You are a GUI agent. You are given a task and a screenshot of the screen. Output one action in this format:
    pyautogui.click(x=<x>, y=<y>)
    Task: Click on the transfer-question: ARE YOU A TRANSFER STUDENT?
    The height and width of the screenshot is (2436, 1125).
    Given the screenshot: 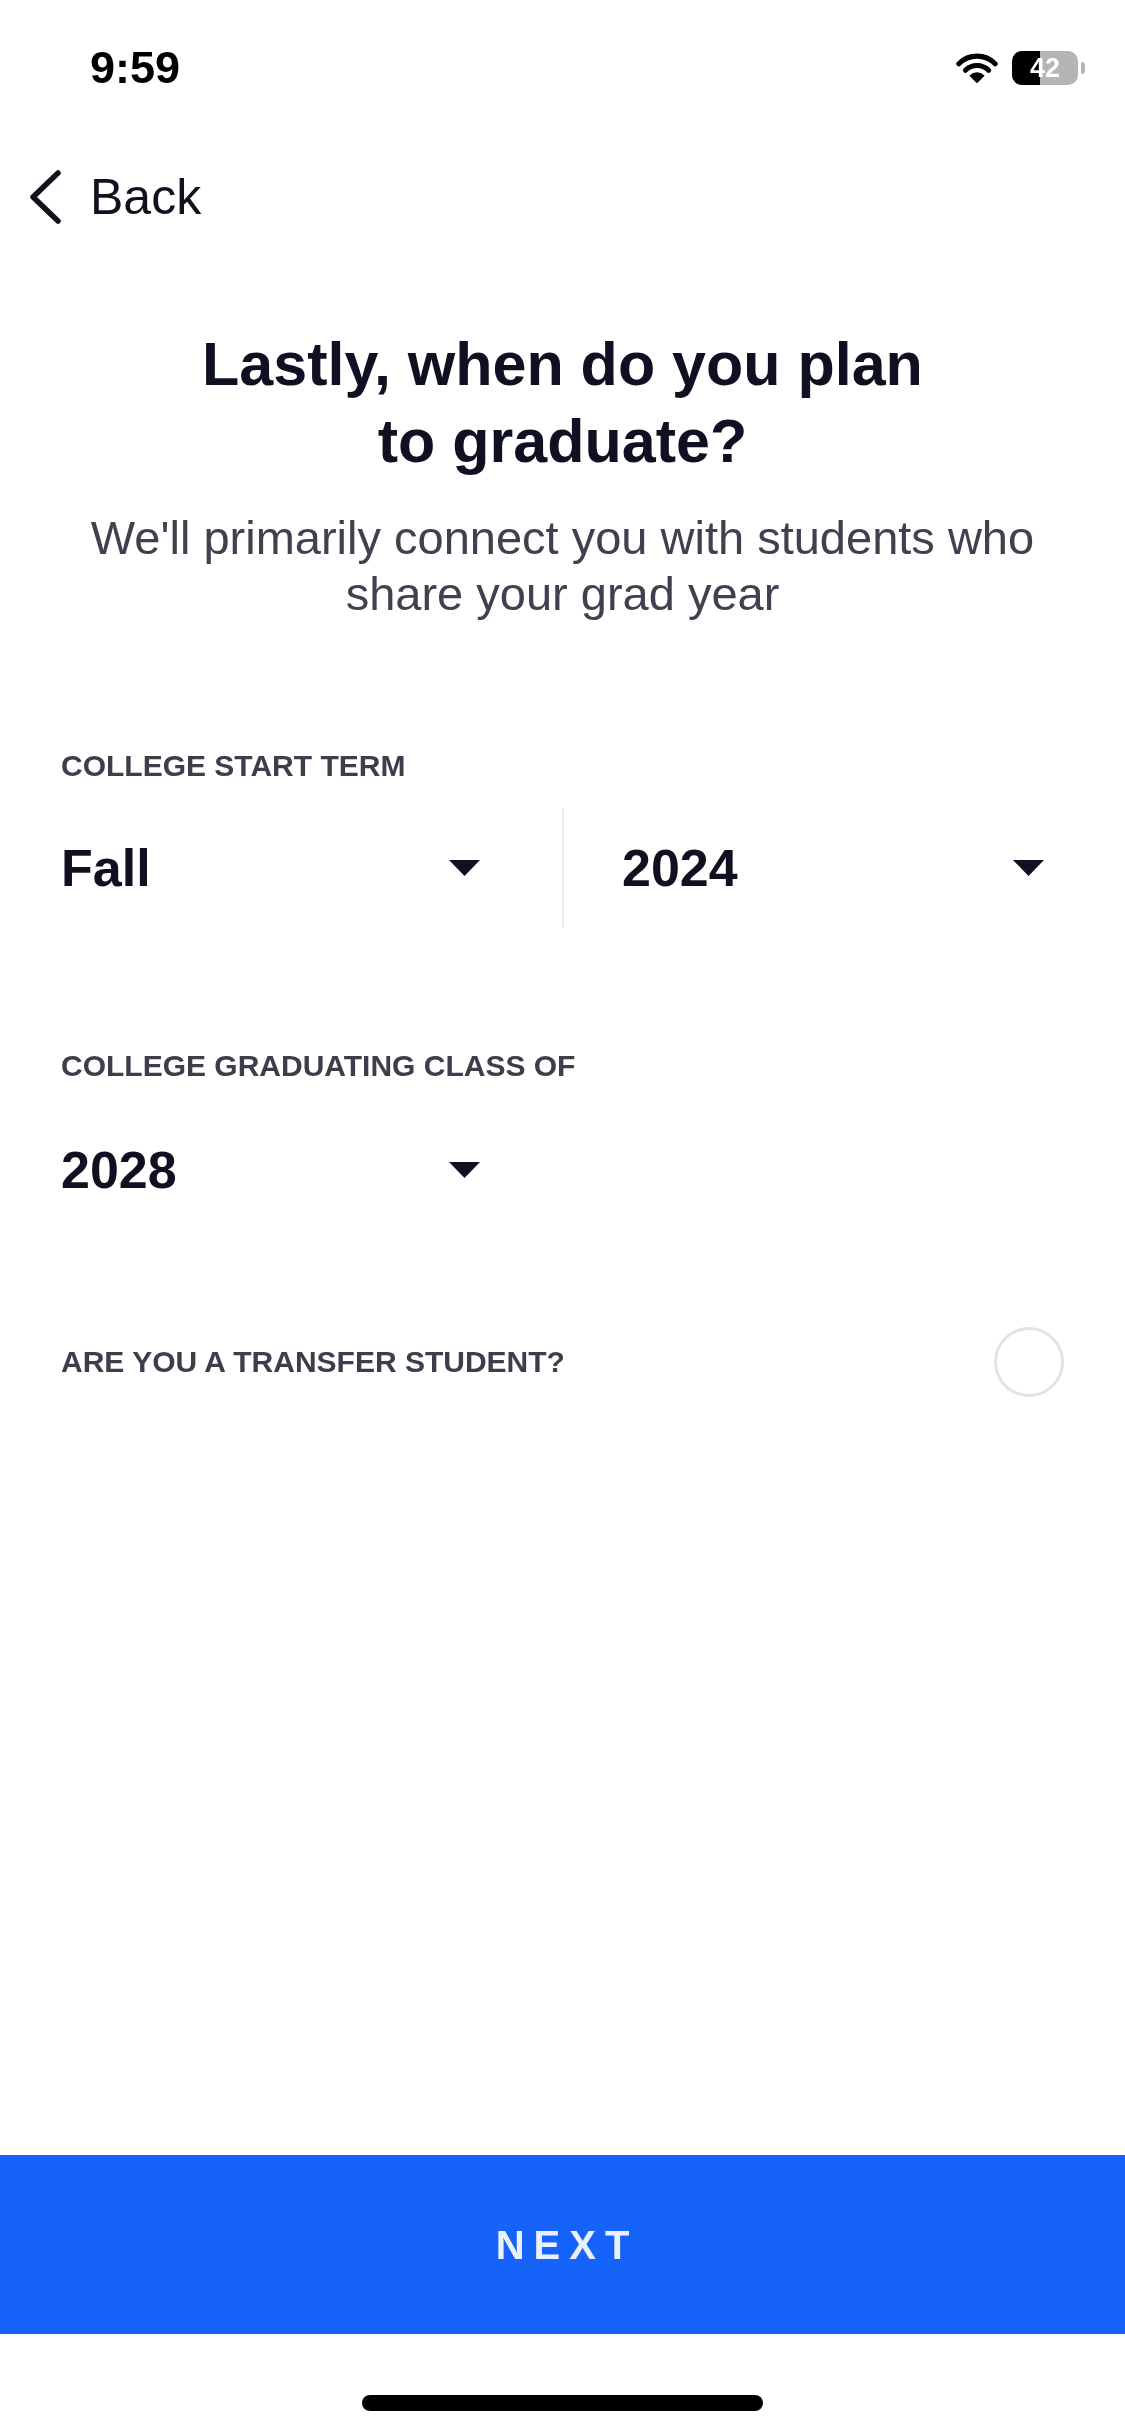 What is the action you would take?
    pyautogui.click(x=313, y=1362)
    